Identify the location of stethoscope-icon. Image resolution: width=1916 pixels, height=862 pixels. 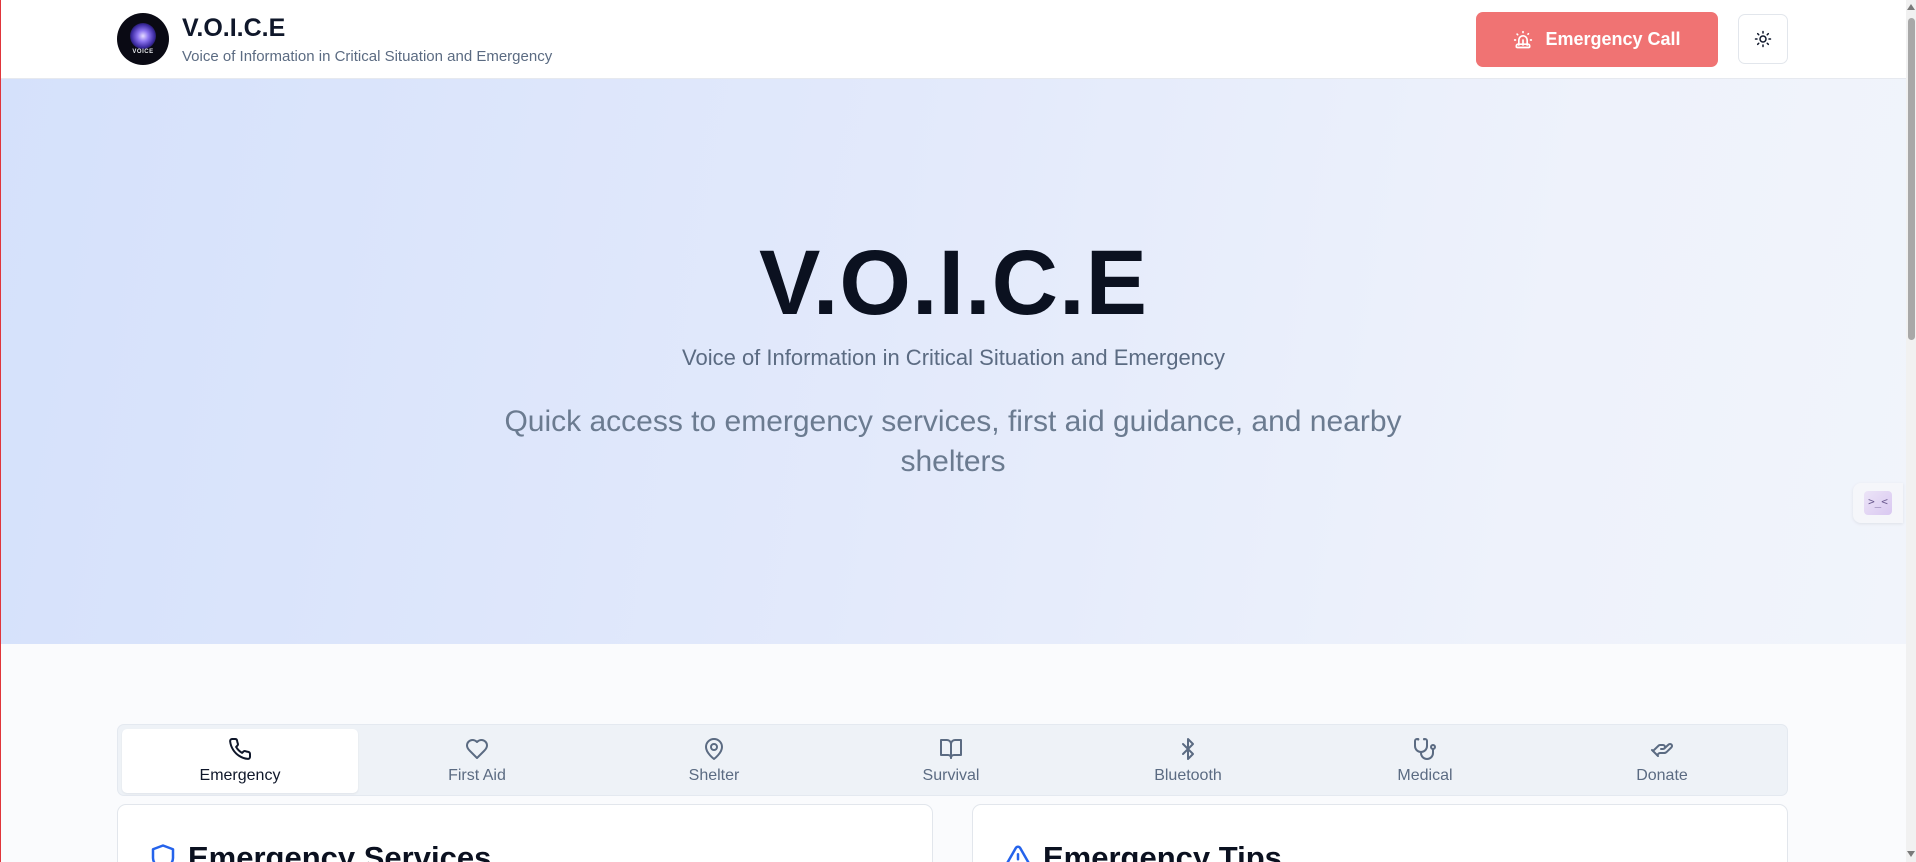
(1425, 749).